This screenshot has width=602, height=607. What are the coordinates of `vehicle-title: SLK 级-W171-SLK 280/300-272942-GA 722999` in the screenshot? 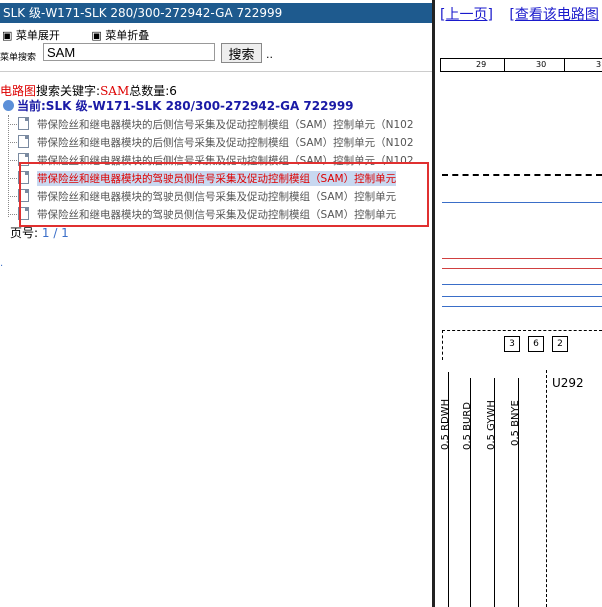 It's located at (216, 13).